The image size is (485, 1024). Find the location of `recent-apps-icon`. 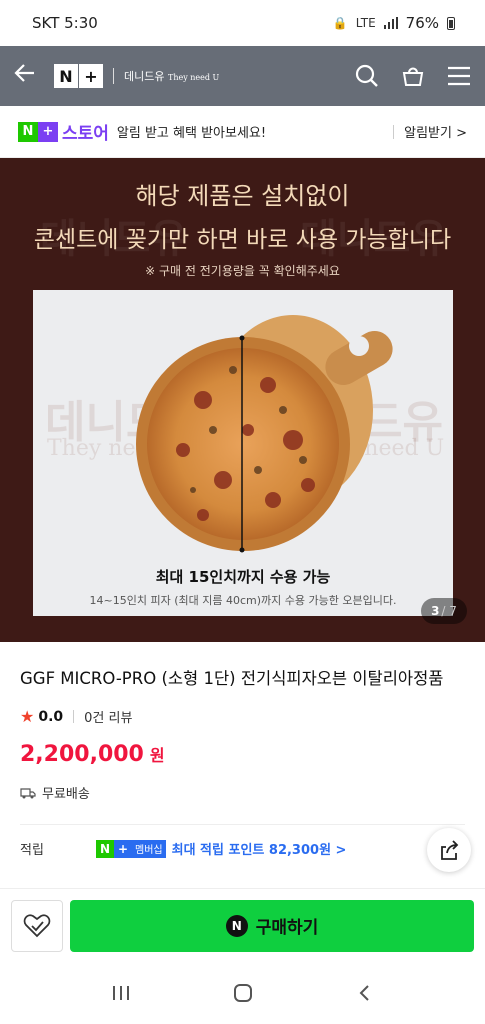

recent-apps-icon is located at coordinates (121, 993).